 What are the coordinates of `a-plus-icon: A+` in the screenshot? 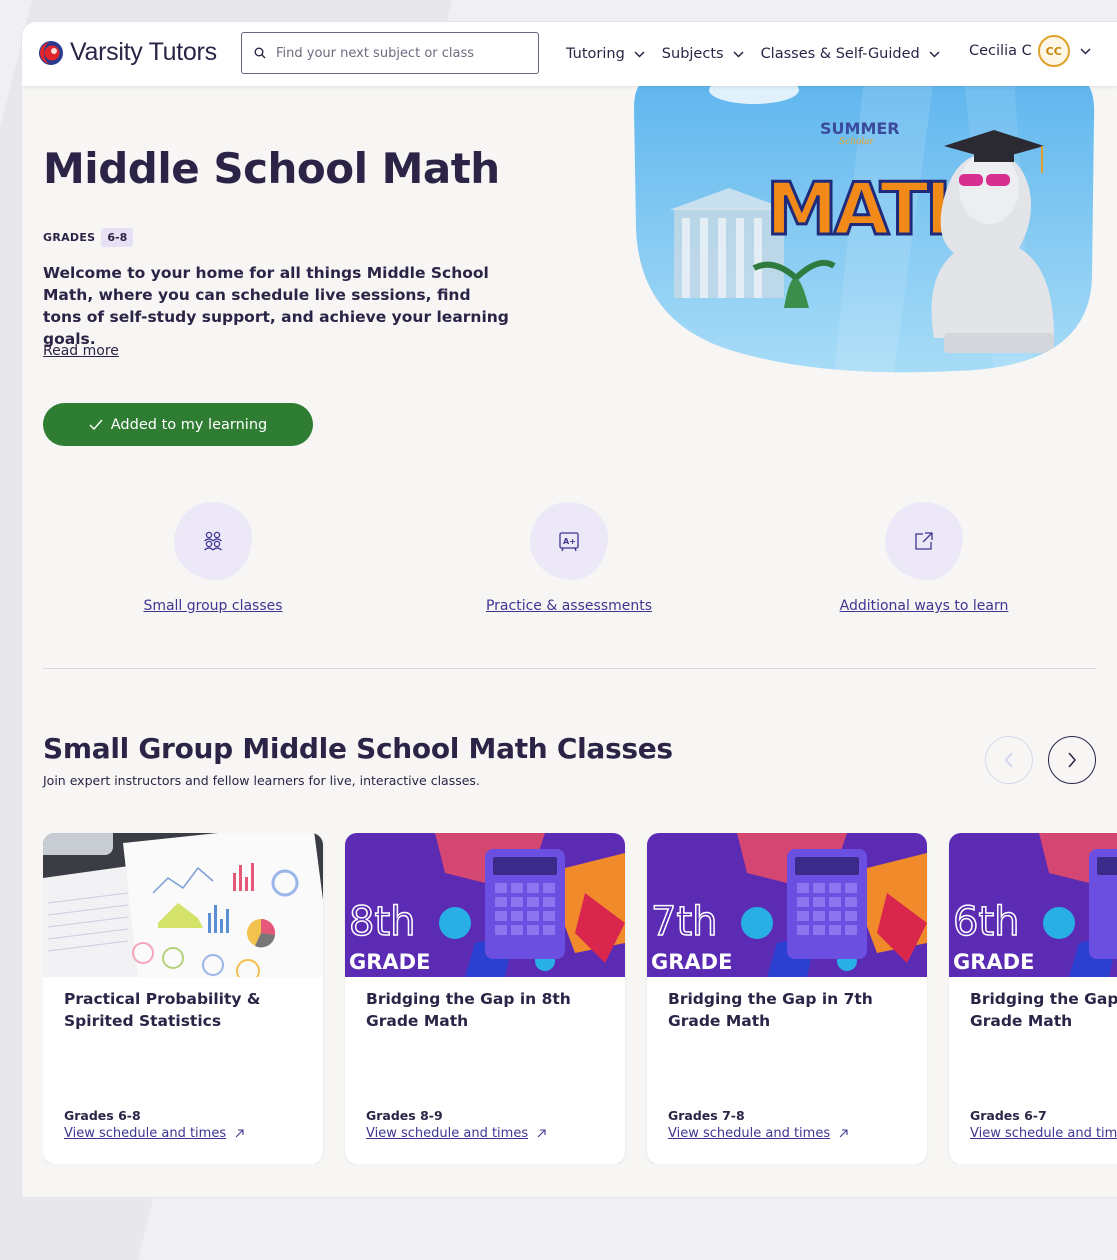 It's located at (569, 542).